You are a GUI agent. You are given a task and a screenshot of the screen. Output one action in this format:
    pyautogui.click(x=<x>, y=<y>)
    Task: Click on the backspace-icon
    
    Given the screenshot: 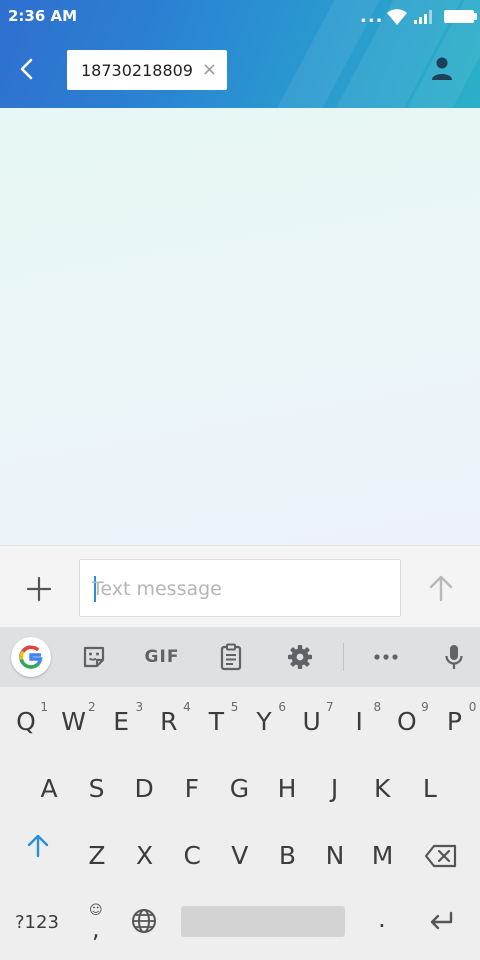 What is the action you would take?
    pyautogui.click(x=441, y=856)
    